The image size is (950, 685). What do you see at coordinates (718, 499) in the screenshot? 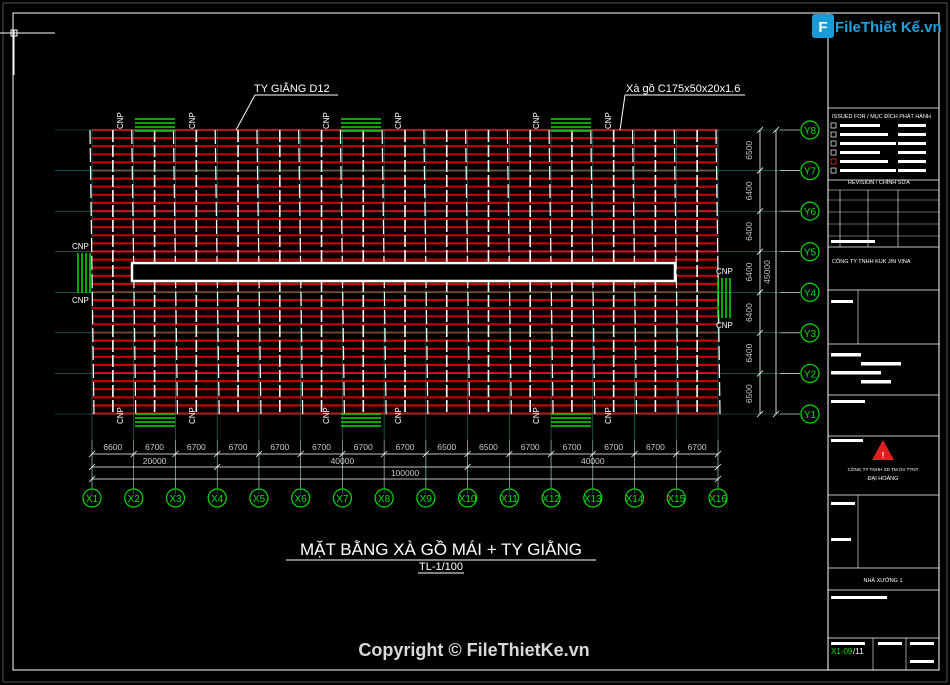
I see `grid-label-x: X16` at bounding box center [718, 499].